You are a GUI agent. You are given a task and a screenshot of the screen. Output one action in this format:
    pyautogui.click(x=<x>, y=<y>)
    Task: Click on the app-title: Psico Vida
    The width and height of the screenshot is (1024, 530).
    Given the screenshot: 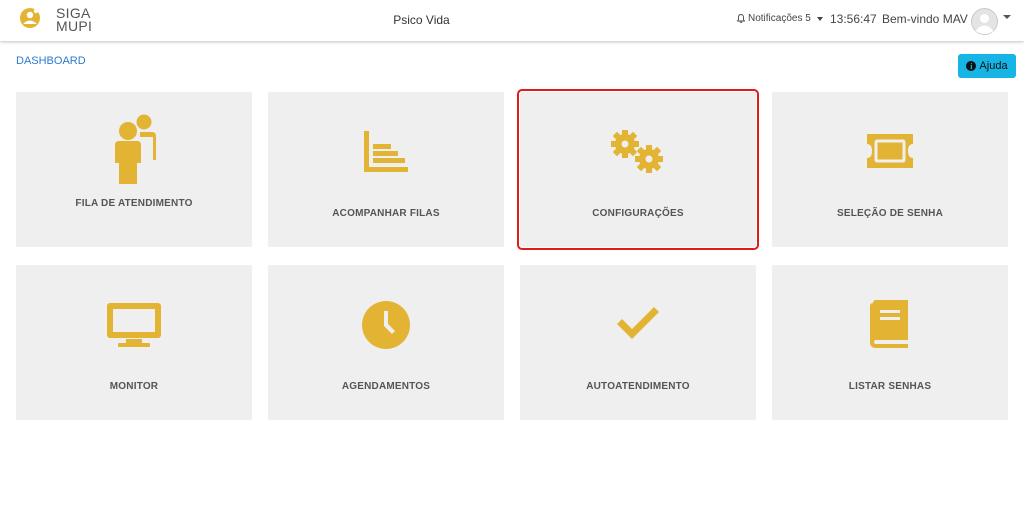 What is the action you would take?
    pyautogui.click(x=421, y=20)
    